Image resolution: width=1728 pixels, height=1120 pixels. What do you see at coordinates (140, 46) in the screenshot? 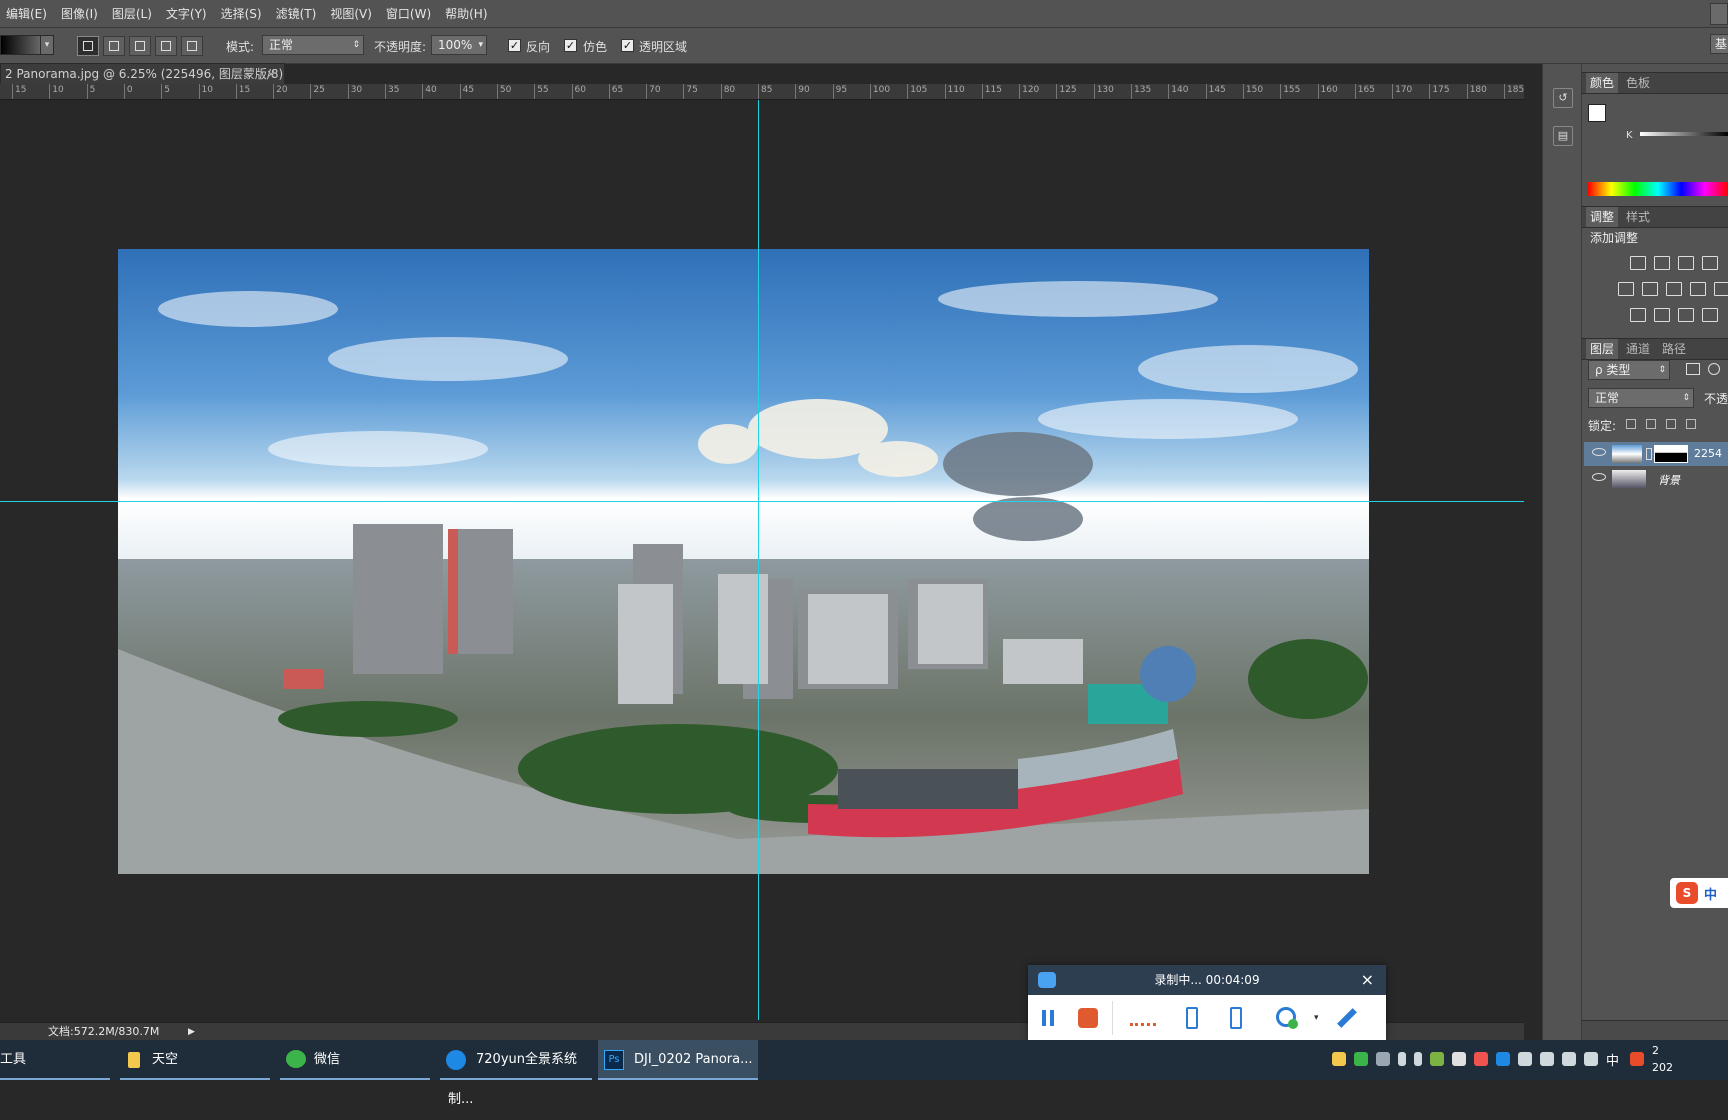
I see `angle-gradient-button` at bounding box center [140, 46].